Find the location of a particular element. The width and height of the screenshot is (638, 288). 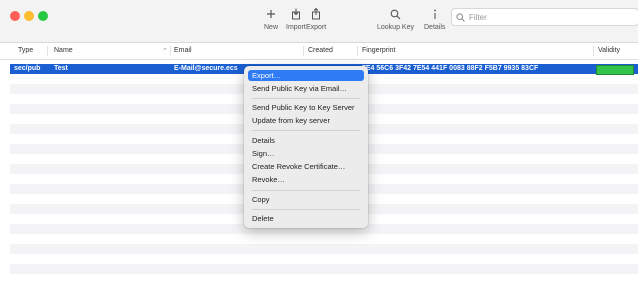

export-button: Export is located at coordinates (316, 18).